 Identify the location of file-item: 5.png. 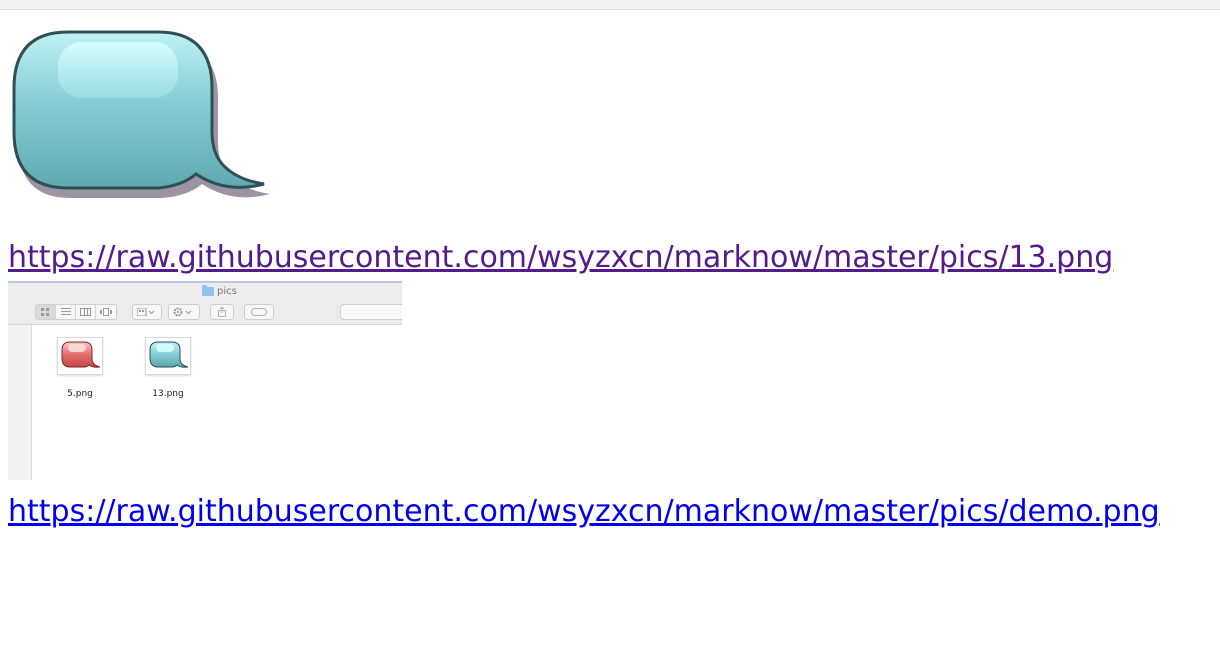
(80, 368).